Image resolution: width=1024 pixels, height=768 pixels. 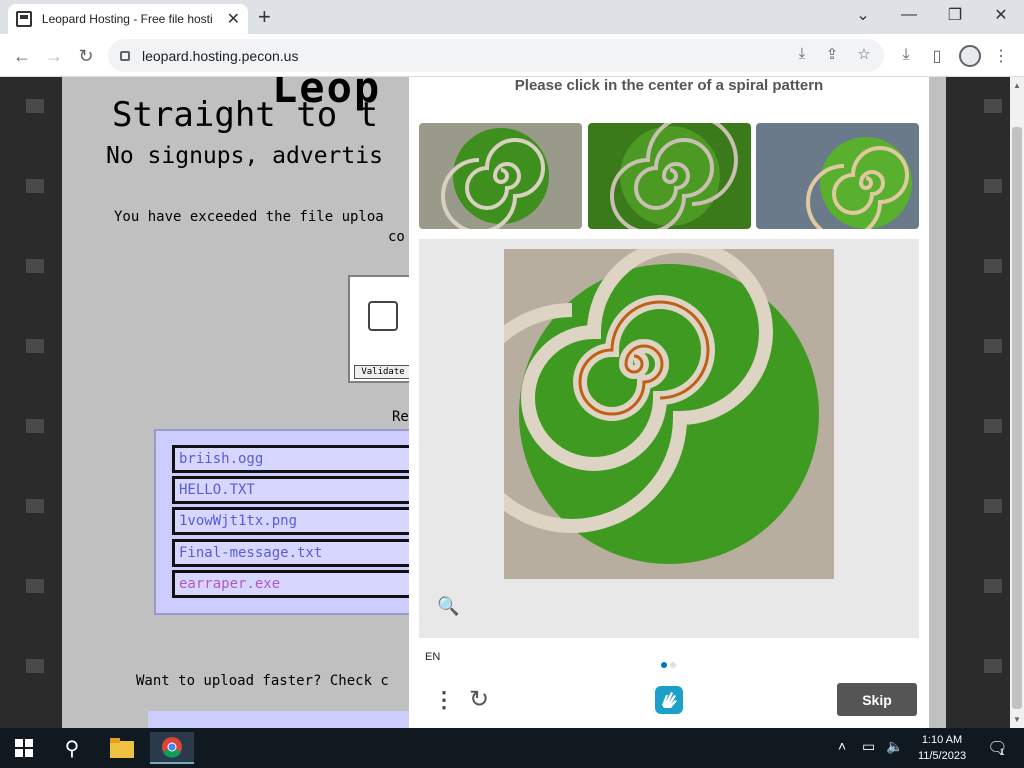 What do you see at coordinates (245, 115) in the screenshot?
I see `site-subtitle: Straight to t` at bounding box center [245, 115].